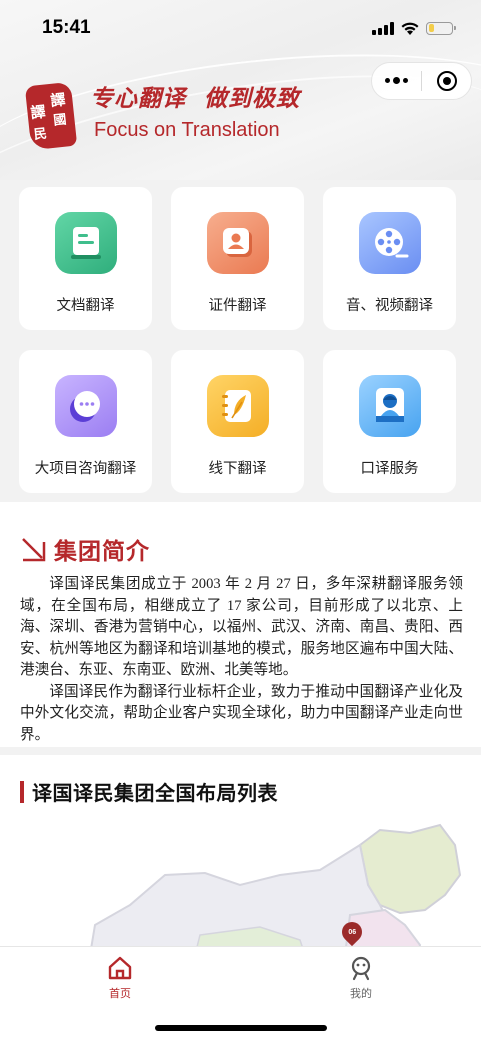  Describe the element at coordinates (60, 120) in the screenshot. I see `seal-char: 國` at that location.